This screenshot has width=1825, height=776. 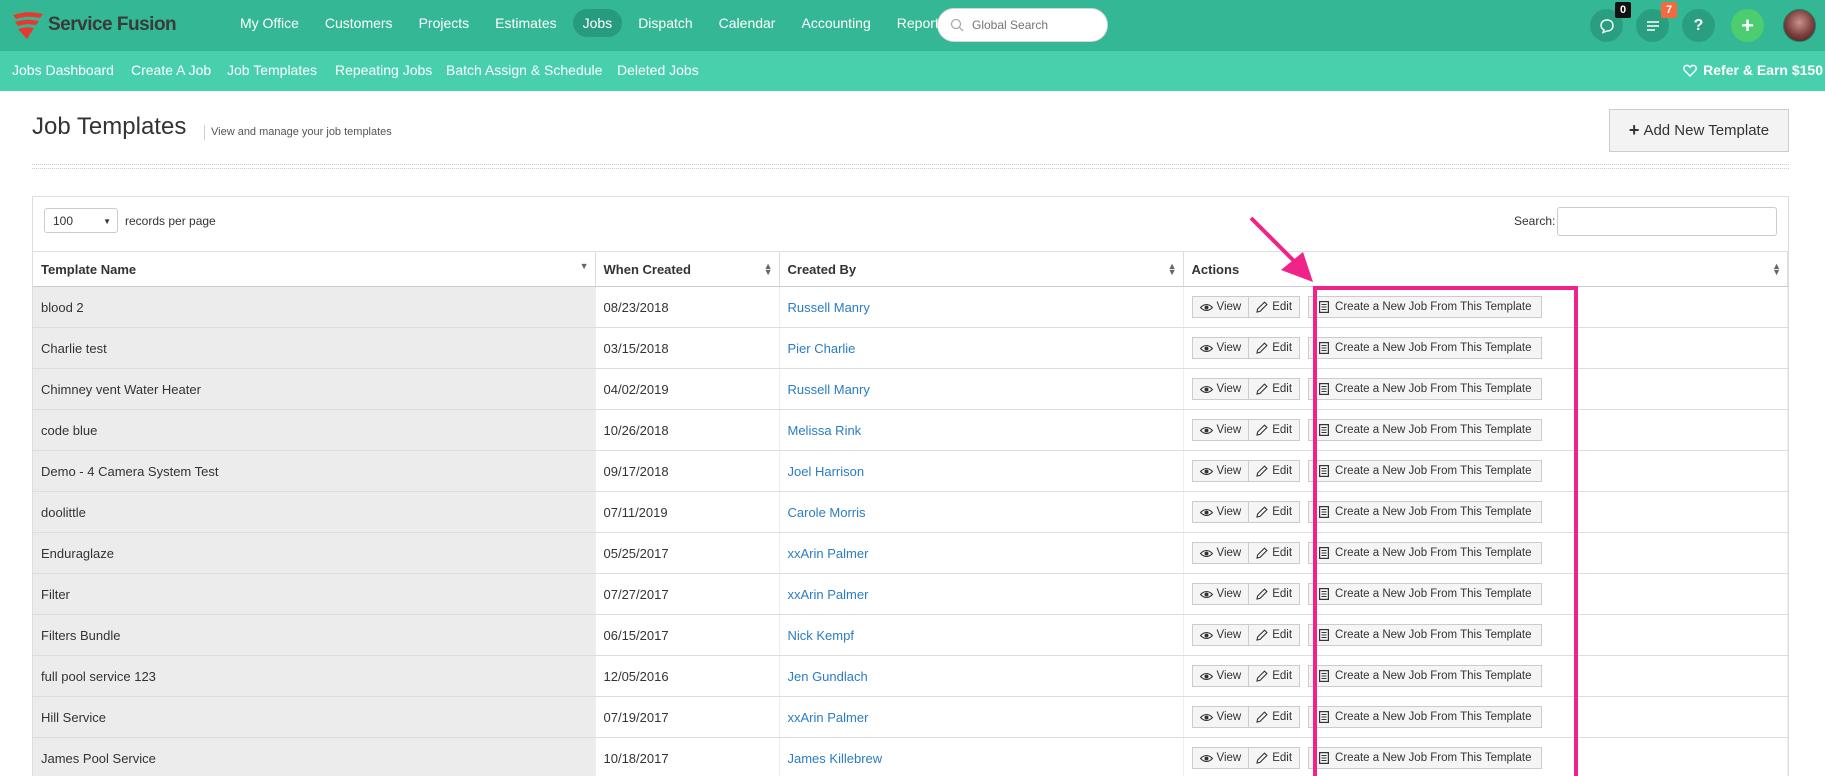 What do you see at coordinates (112, 24) in the screenshot?
I see `brand-name: Service Fusion` at bounding box center [112, 24].